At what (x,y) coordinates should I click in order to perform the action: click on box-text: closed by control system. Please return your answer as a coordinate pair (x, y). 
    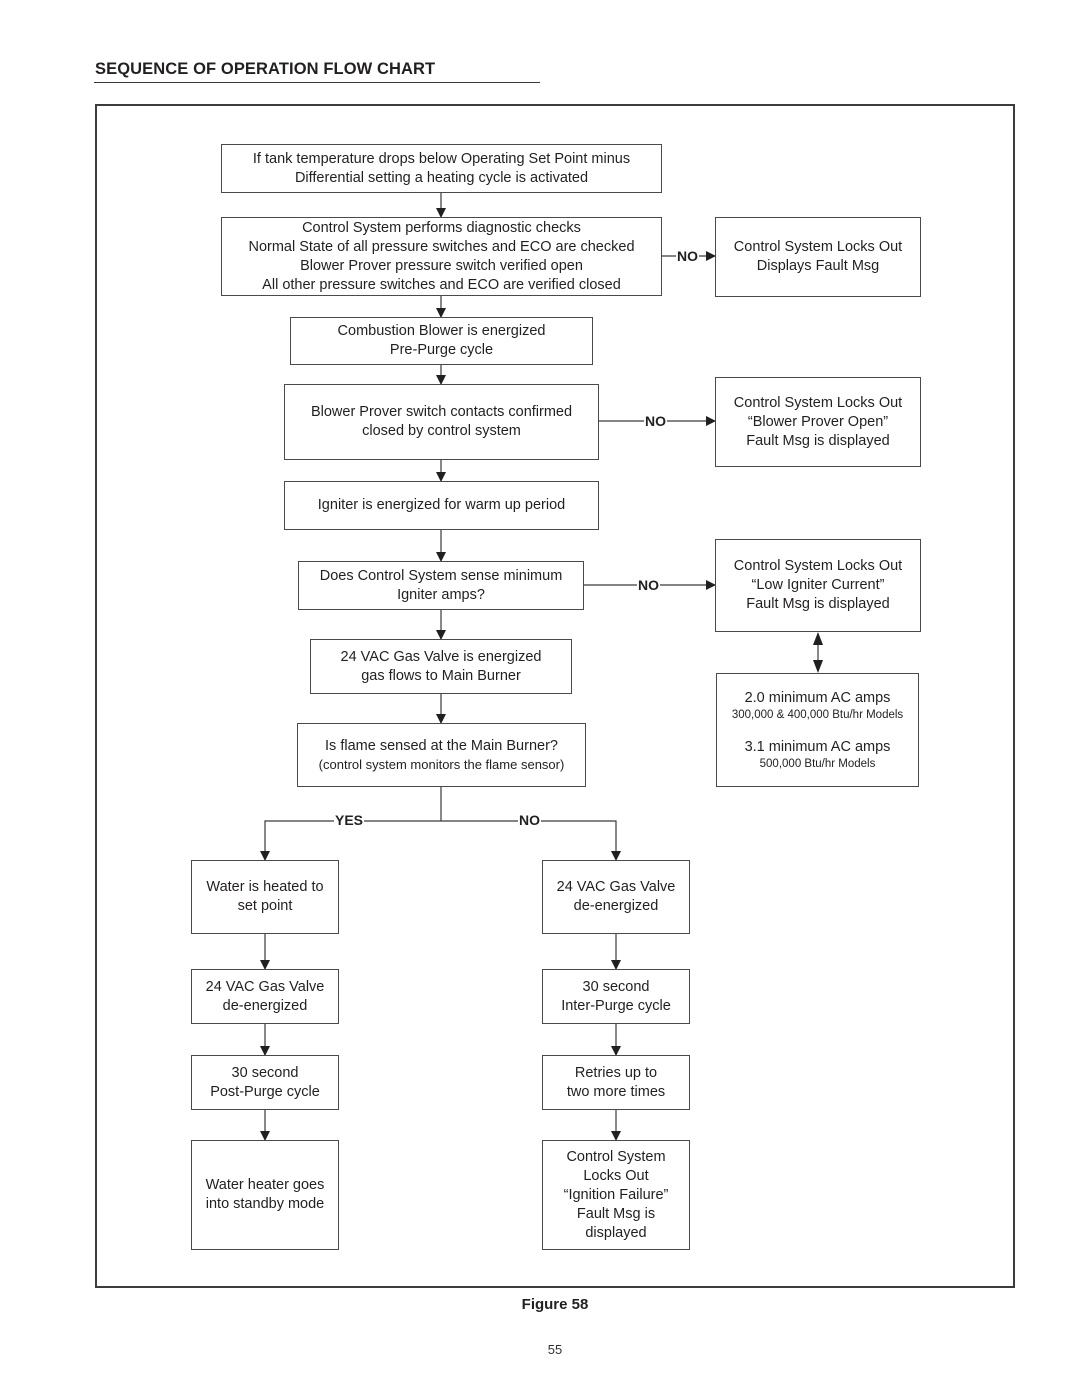
    Looking at the image, I should click on (441, 431).